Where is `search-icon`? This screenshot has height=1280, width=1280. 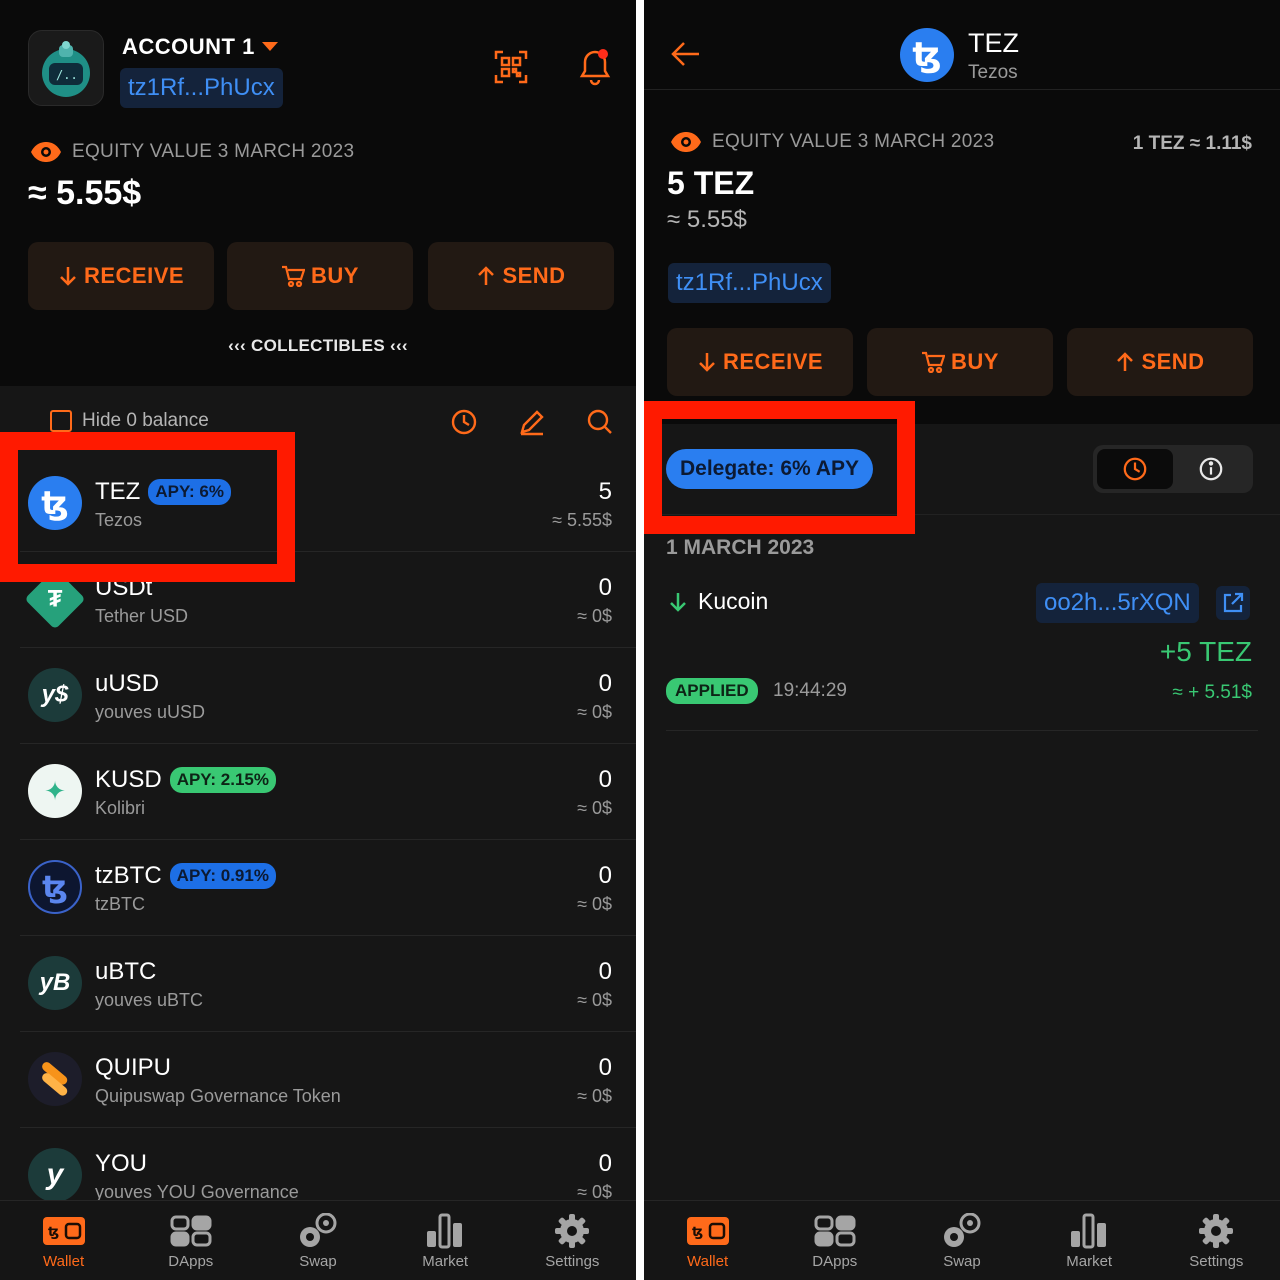 search-icon is located at coordinates (600, 422).